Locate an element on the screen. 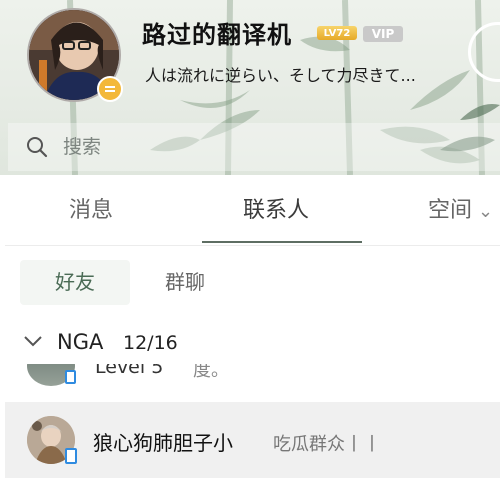 The height and width of the screenshot is (484, 500). active-tab-indicator is located at coordinates (282, 242).